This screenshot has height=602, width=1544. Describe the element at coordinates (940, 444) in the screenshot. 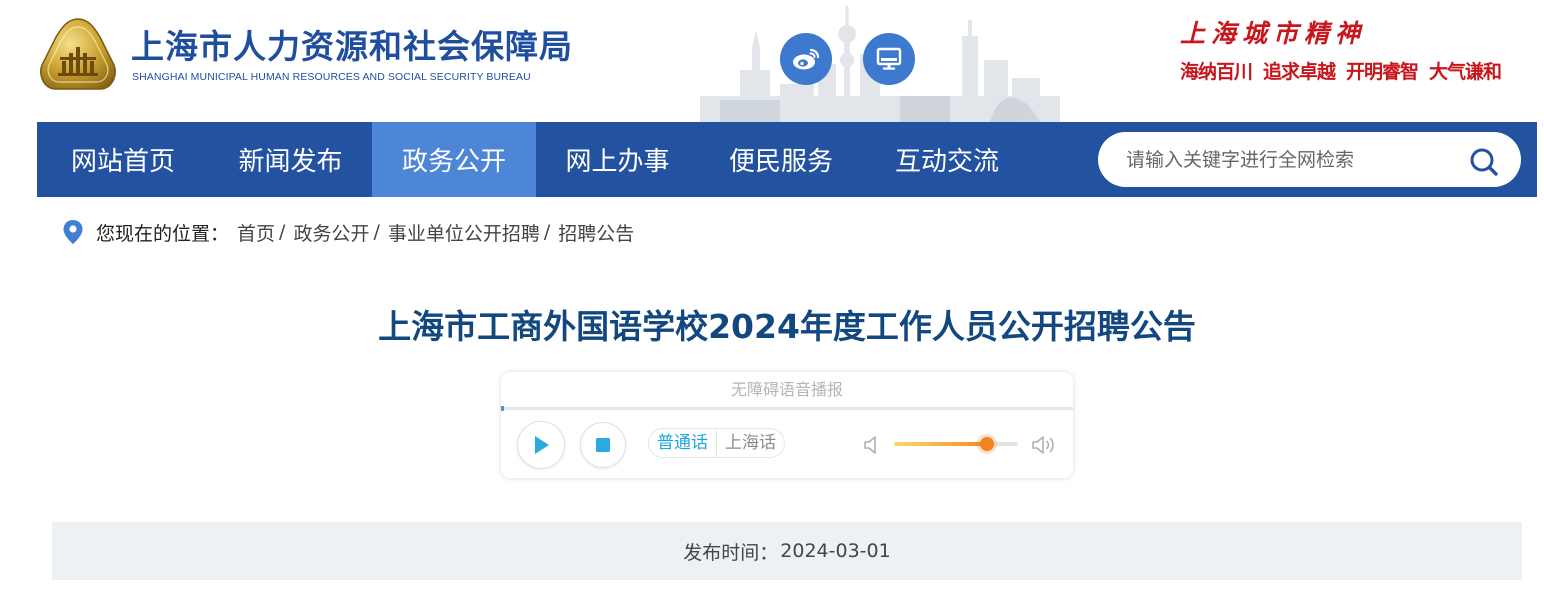

I see `volume-fill` at that location.